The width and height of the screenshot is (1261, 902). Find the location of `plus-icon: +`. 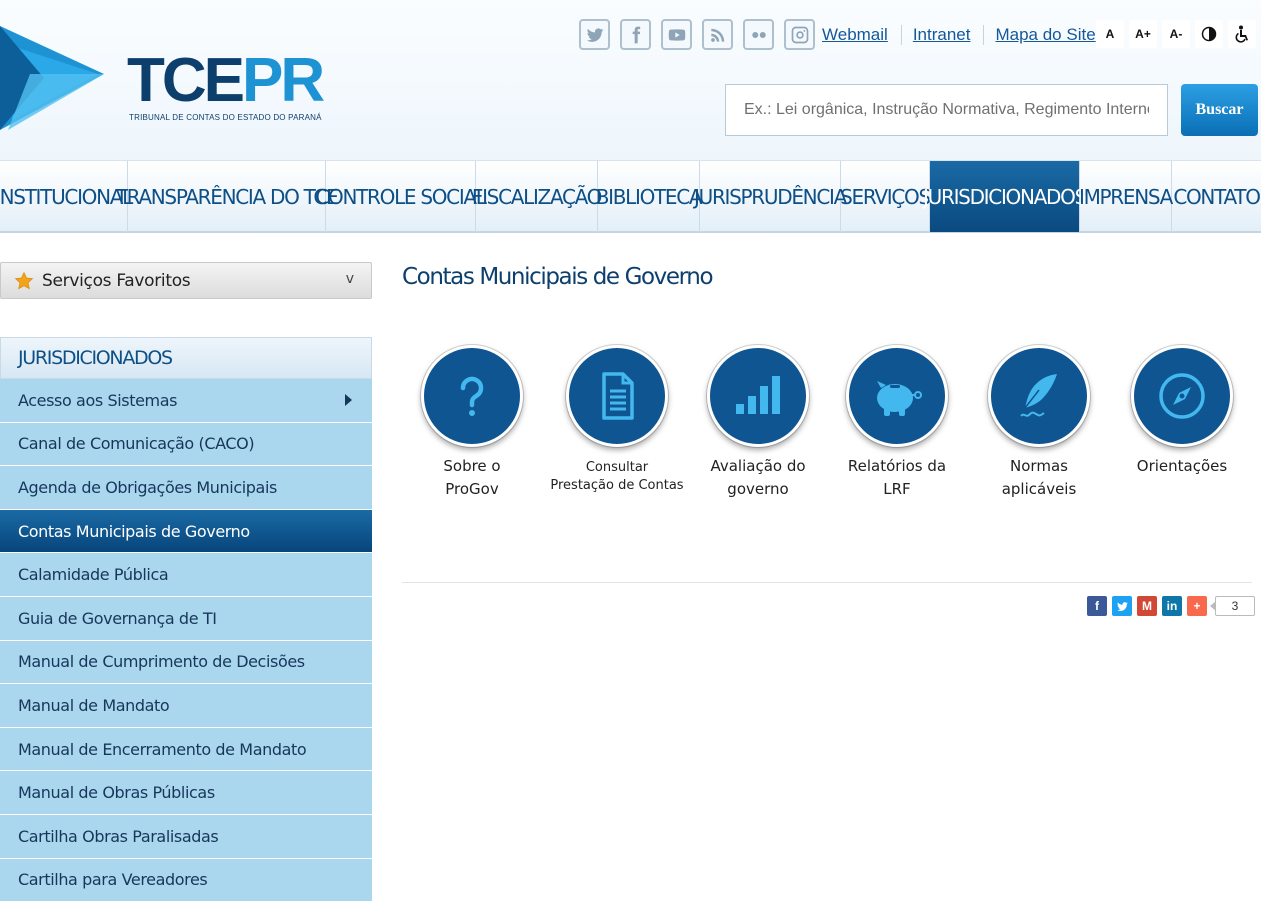

plus-icon: + is located at coordinates (1197, 606).